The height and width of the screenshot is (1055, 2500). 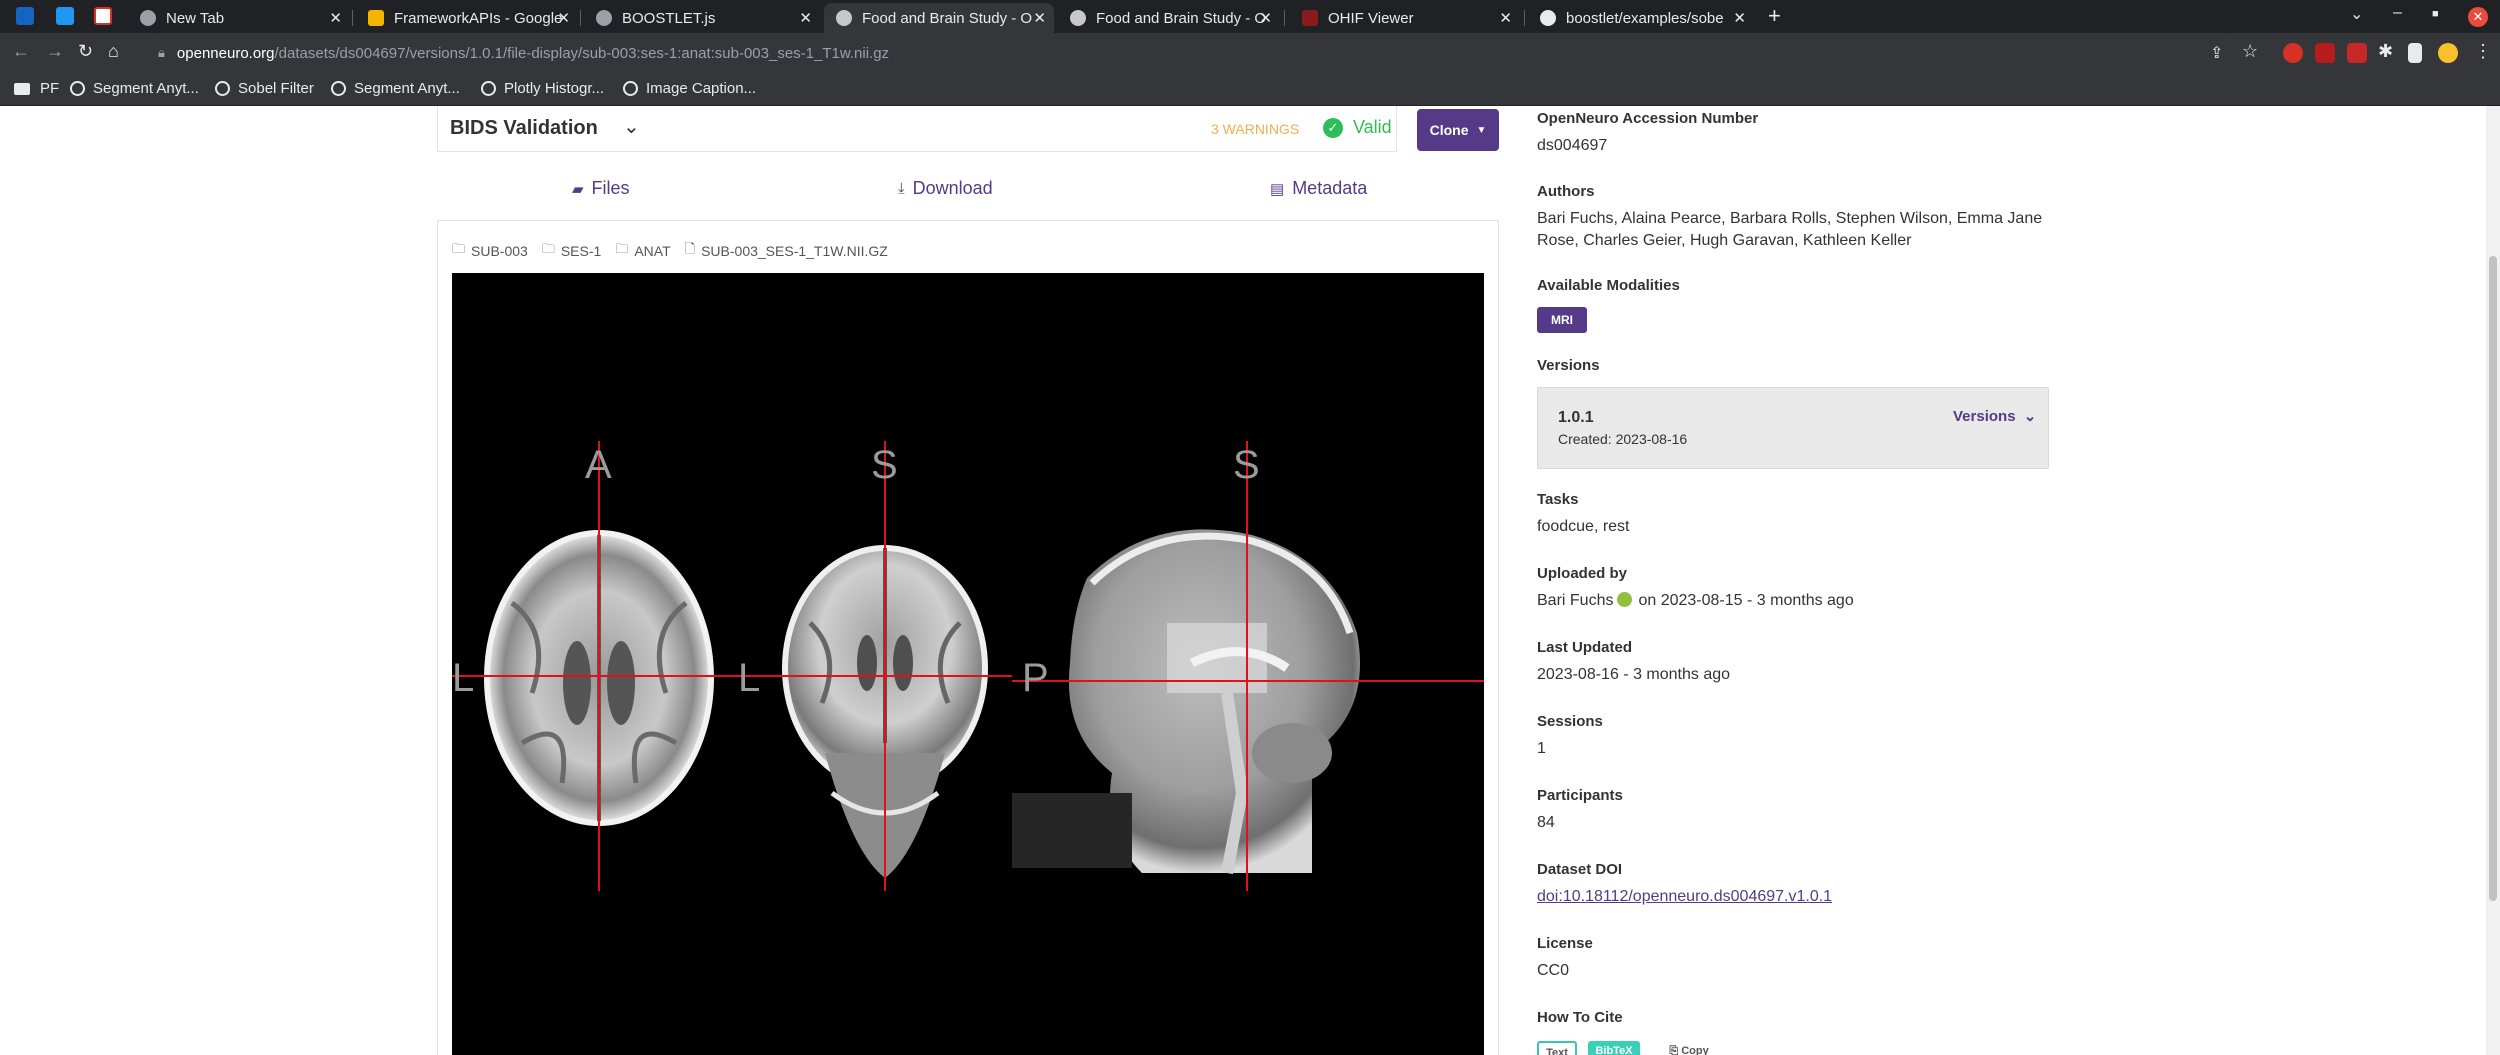 I want to click on uploaded-value: Bari Fuchs on 2023-08-15 - 3 months ago, so click(x=1695, y=601).